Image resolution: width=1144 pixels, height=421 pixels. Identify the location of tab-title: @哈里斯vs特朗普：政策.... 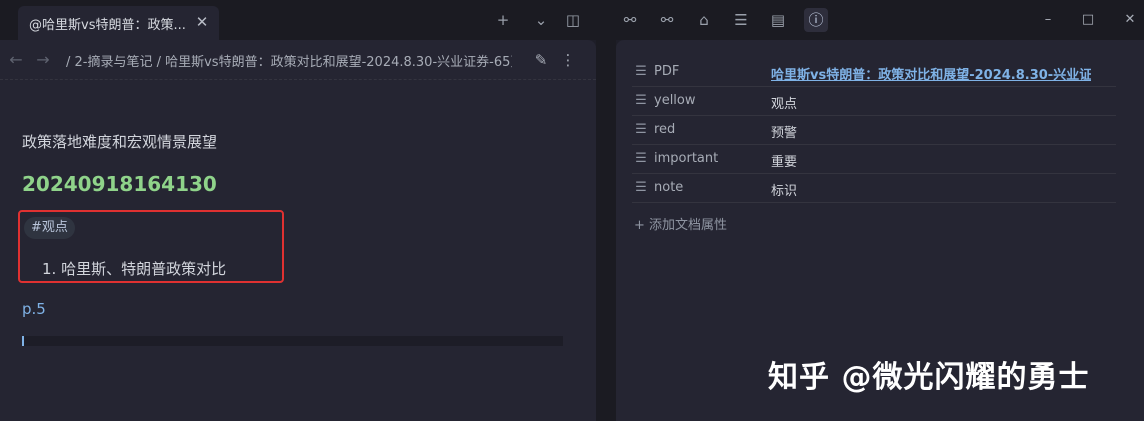
(107, 25).